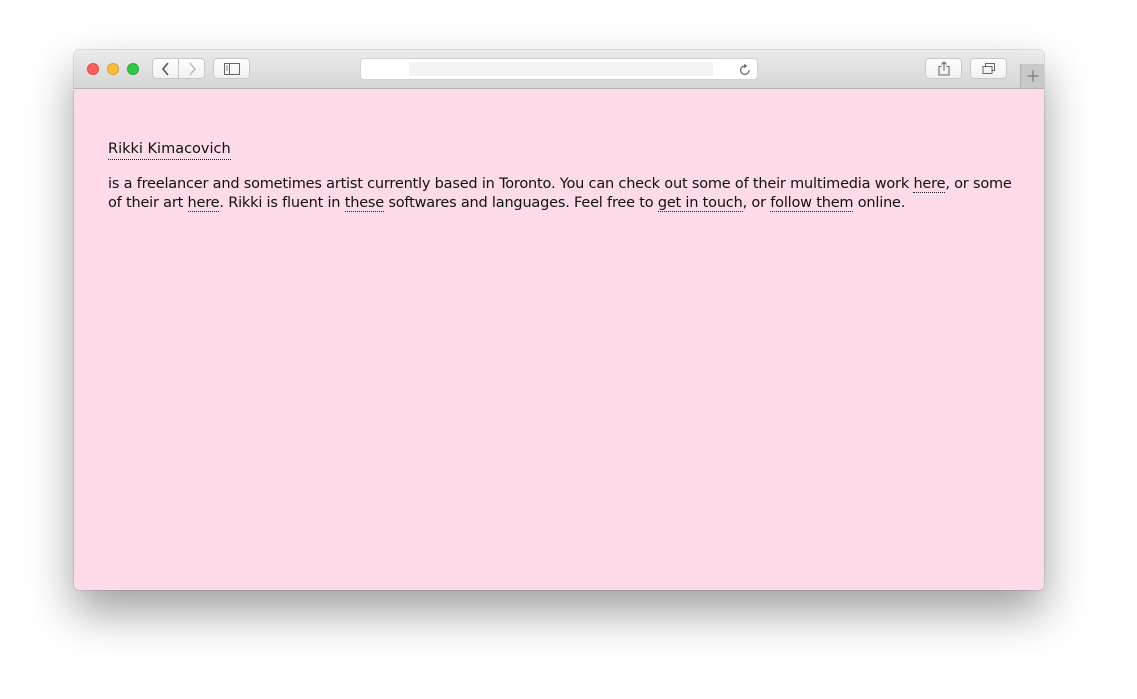 Image resolution: width=1137 pixels, height=699 pixels. What do you see at coordinates (929, 184) in the screenshot?
I see `multimedia-work-link: here` at bounding box center [929, 184].